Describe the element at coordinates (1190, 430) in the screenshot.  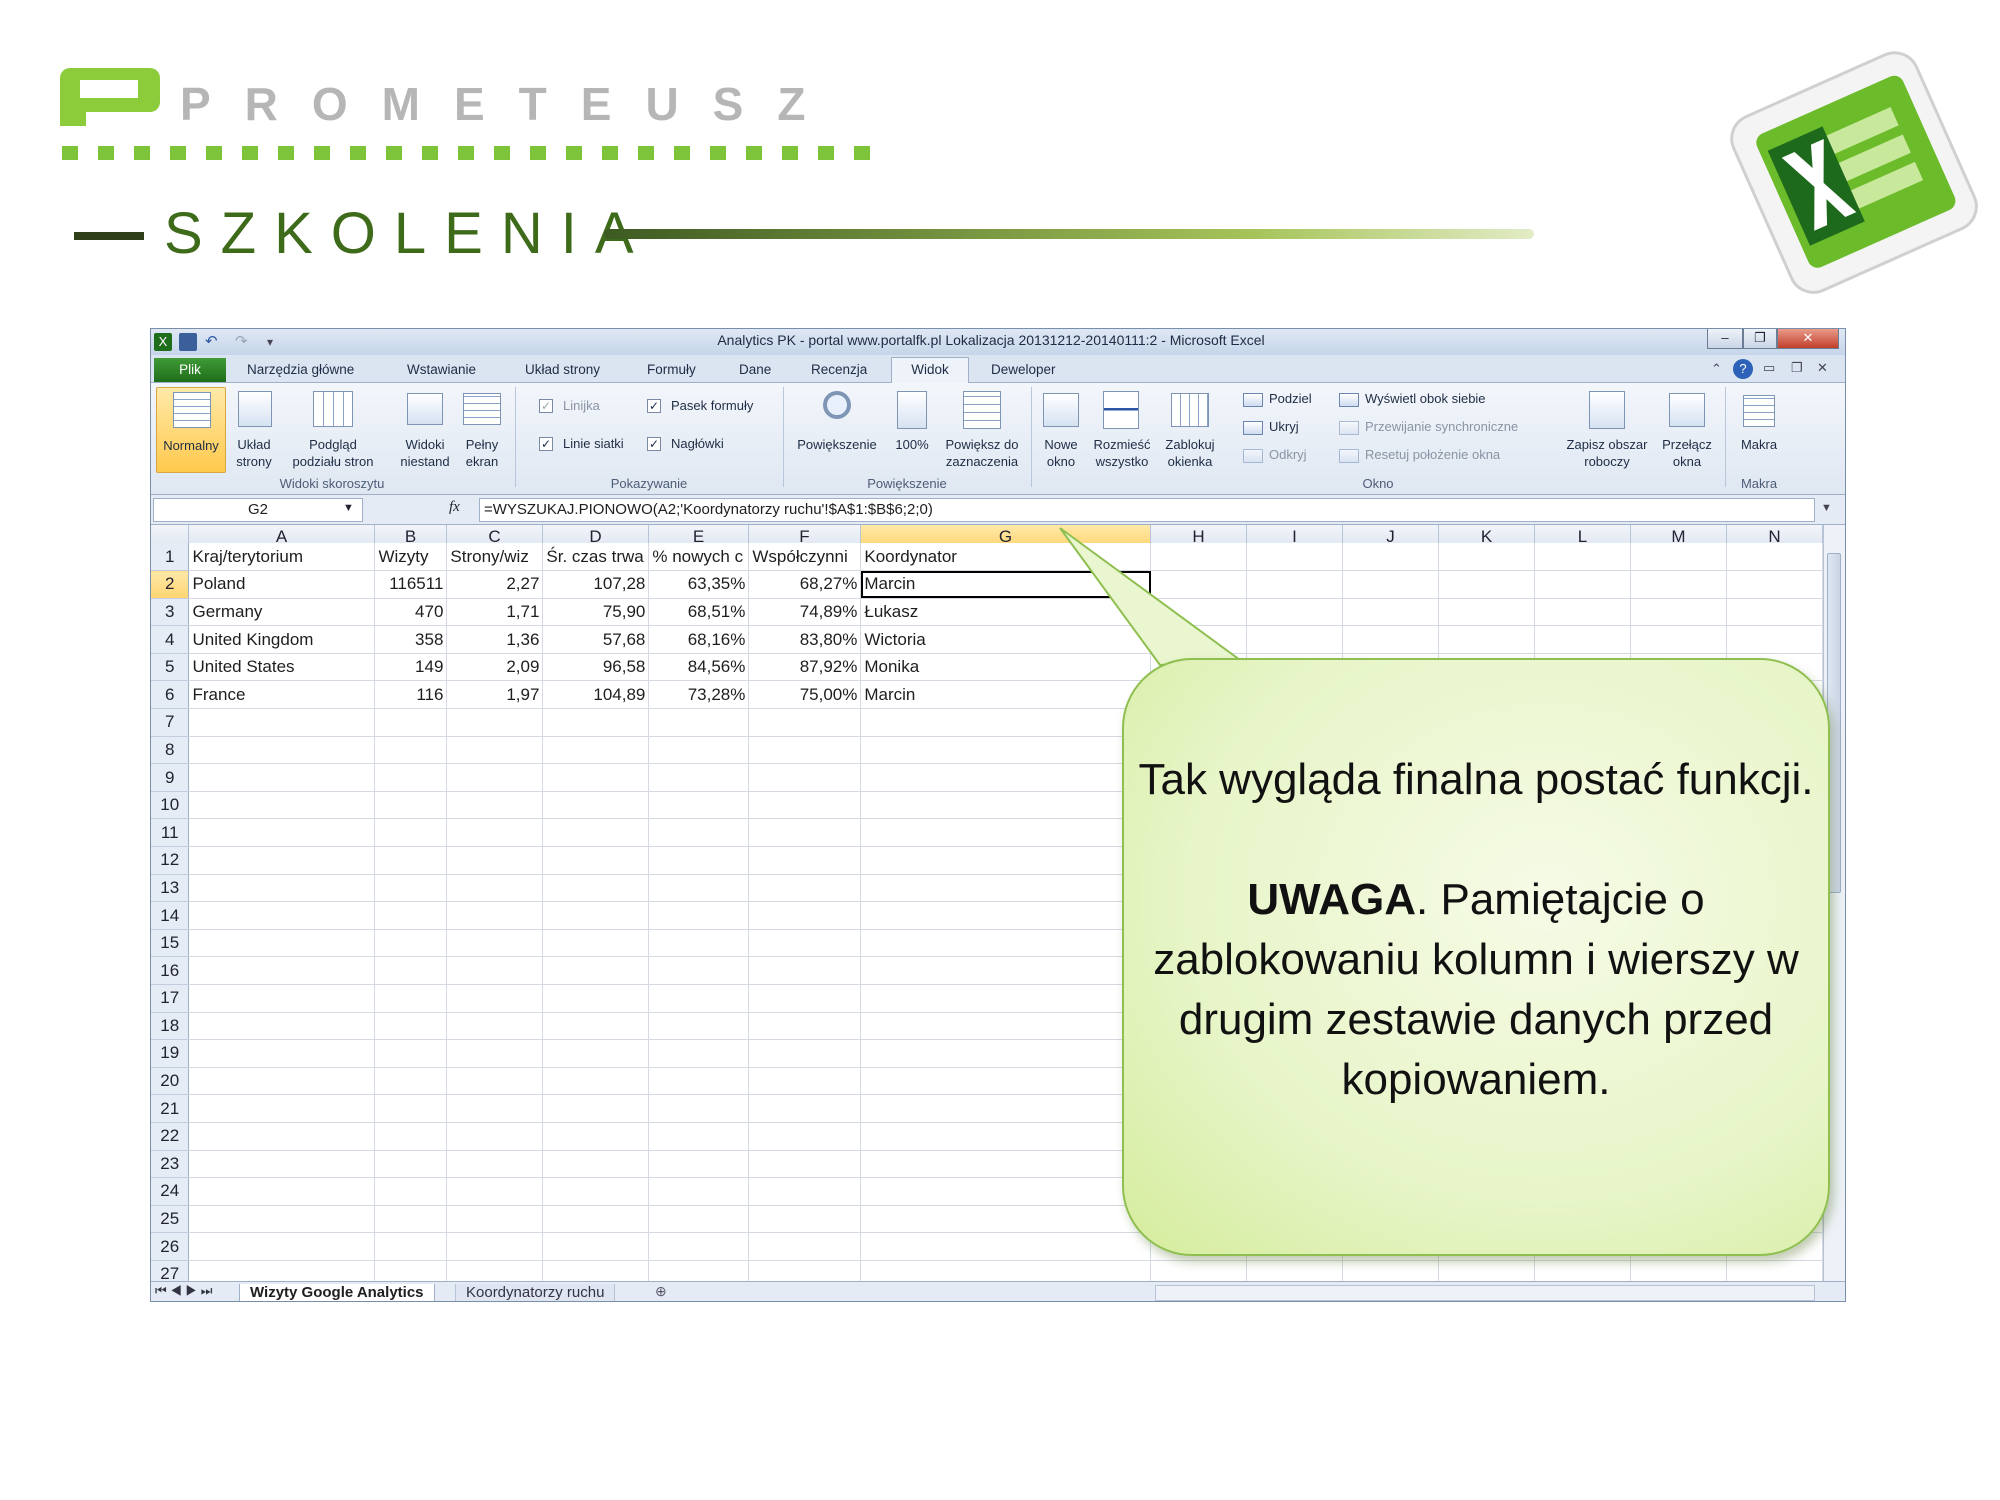
I see `zablokuj-okienka-button: Zablokuj okienka` at that location.